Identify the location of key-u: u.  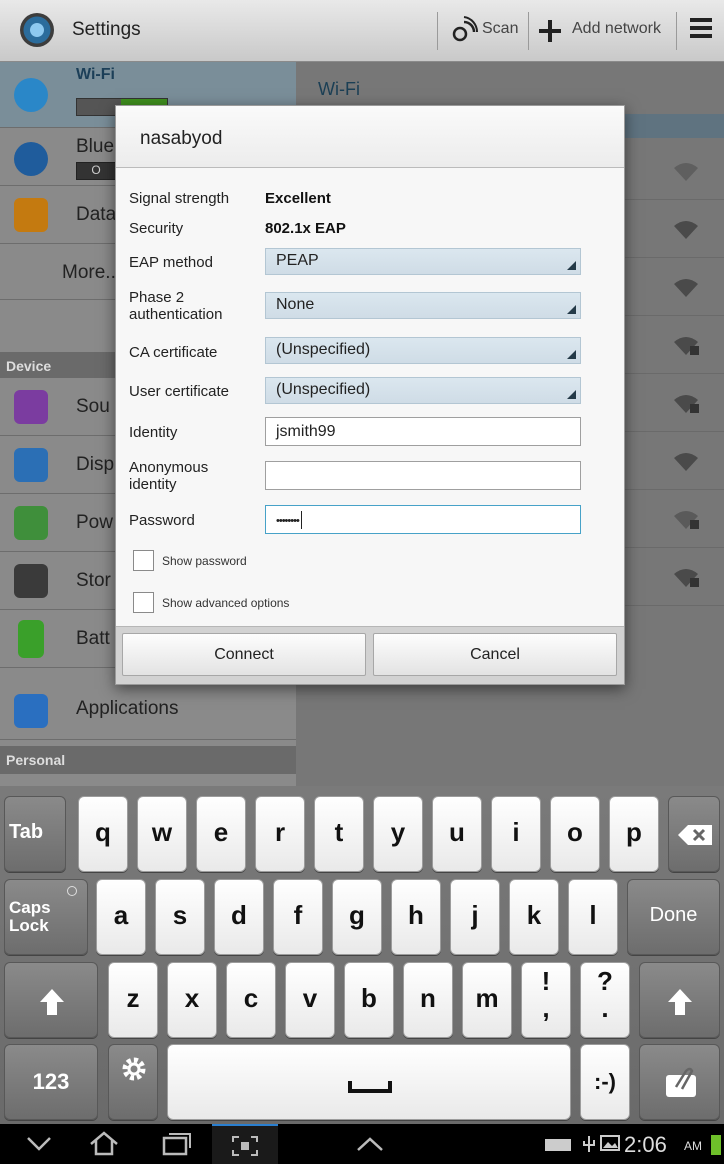
(457, 834).